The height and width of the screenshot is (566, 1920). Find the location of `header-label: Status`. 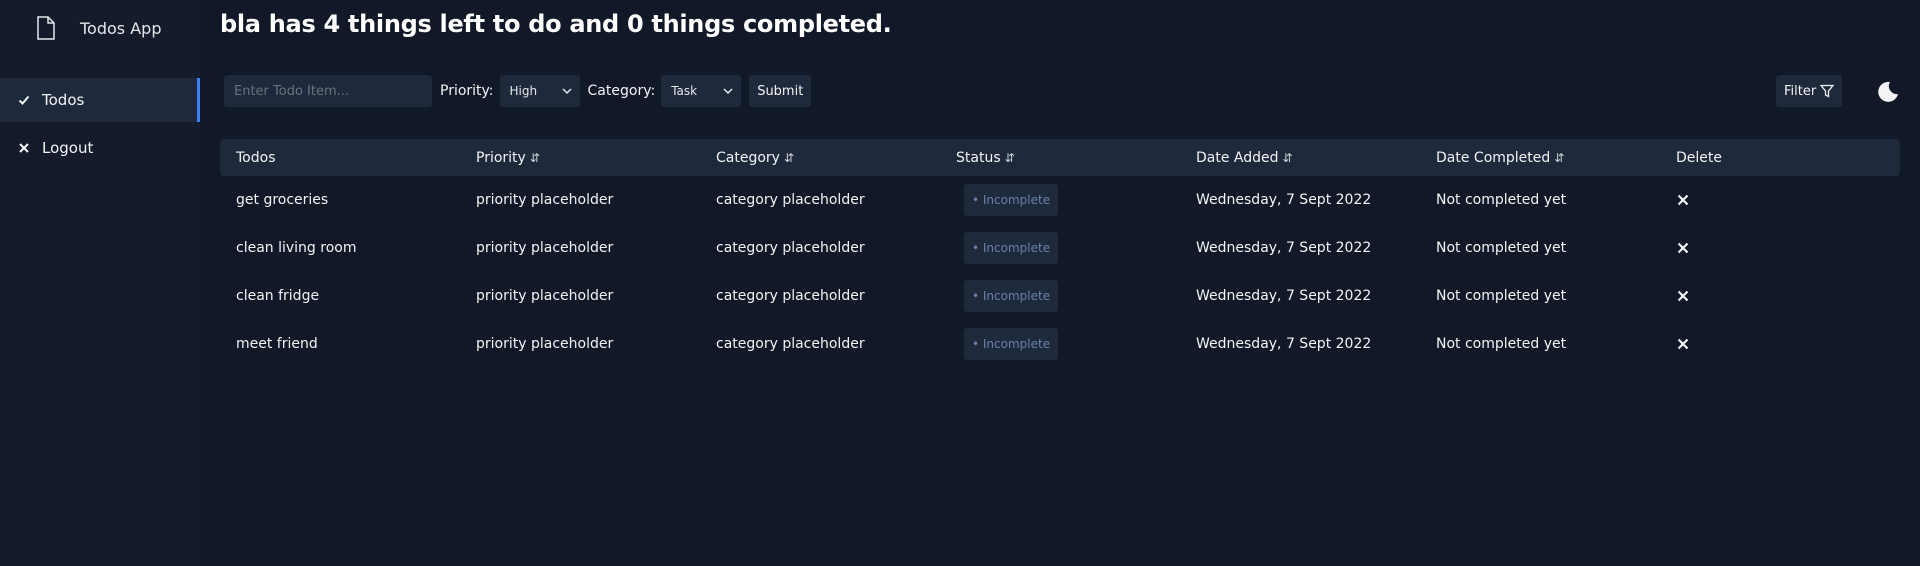

header-label: Status is located at coordinates (978, 157).